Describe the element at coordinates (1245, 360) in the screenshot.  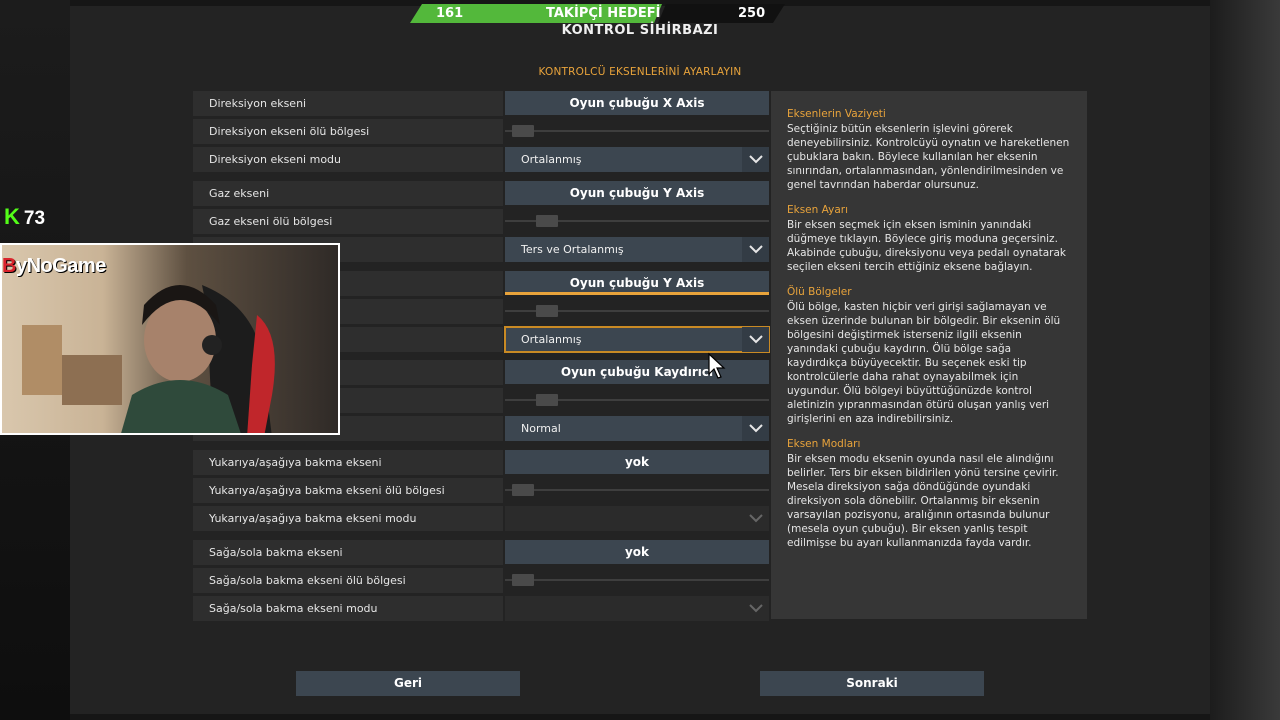
I see `background-right` at that location.